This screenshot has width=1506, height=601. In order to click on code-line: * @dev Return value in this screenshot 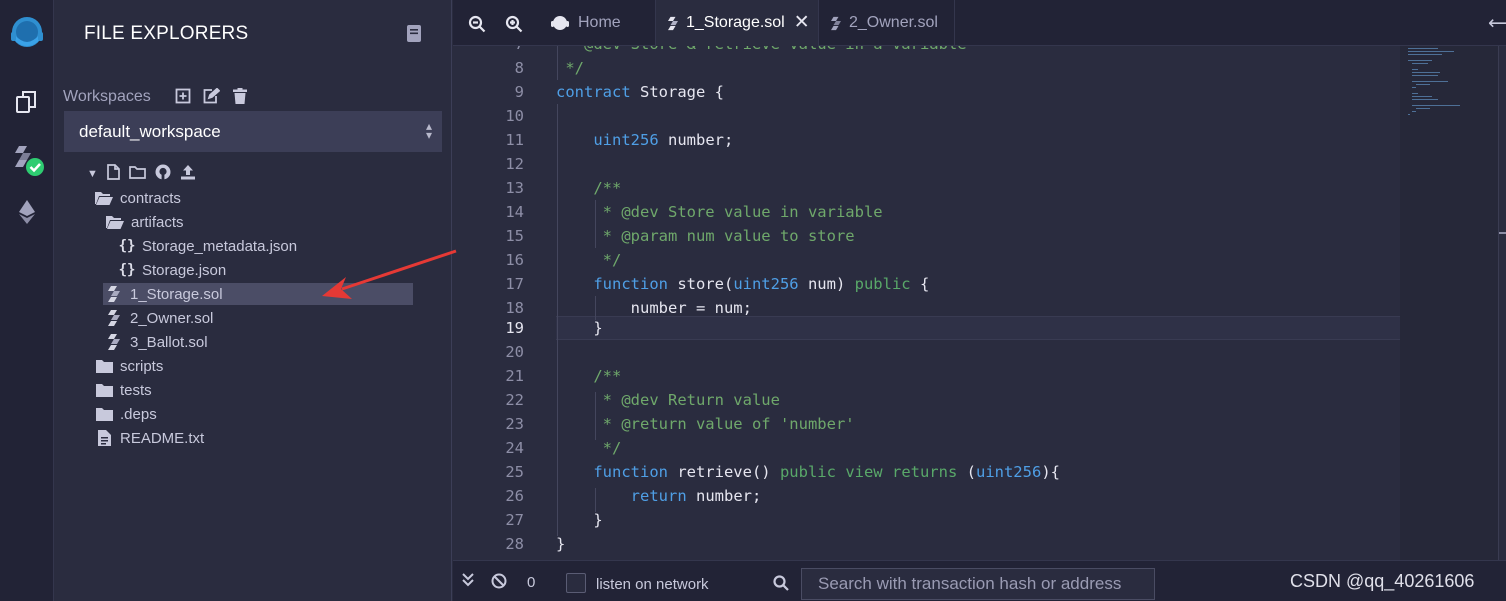, I will do `click(668, 400)`.